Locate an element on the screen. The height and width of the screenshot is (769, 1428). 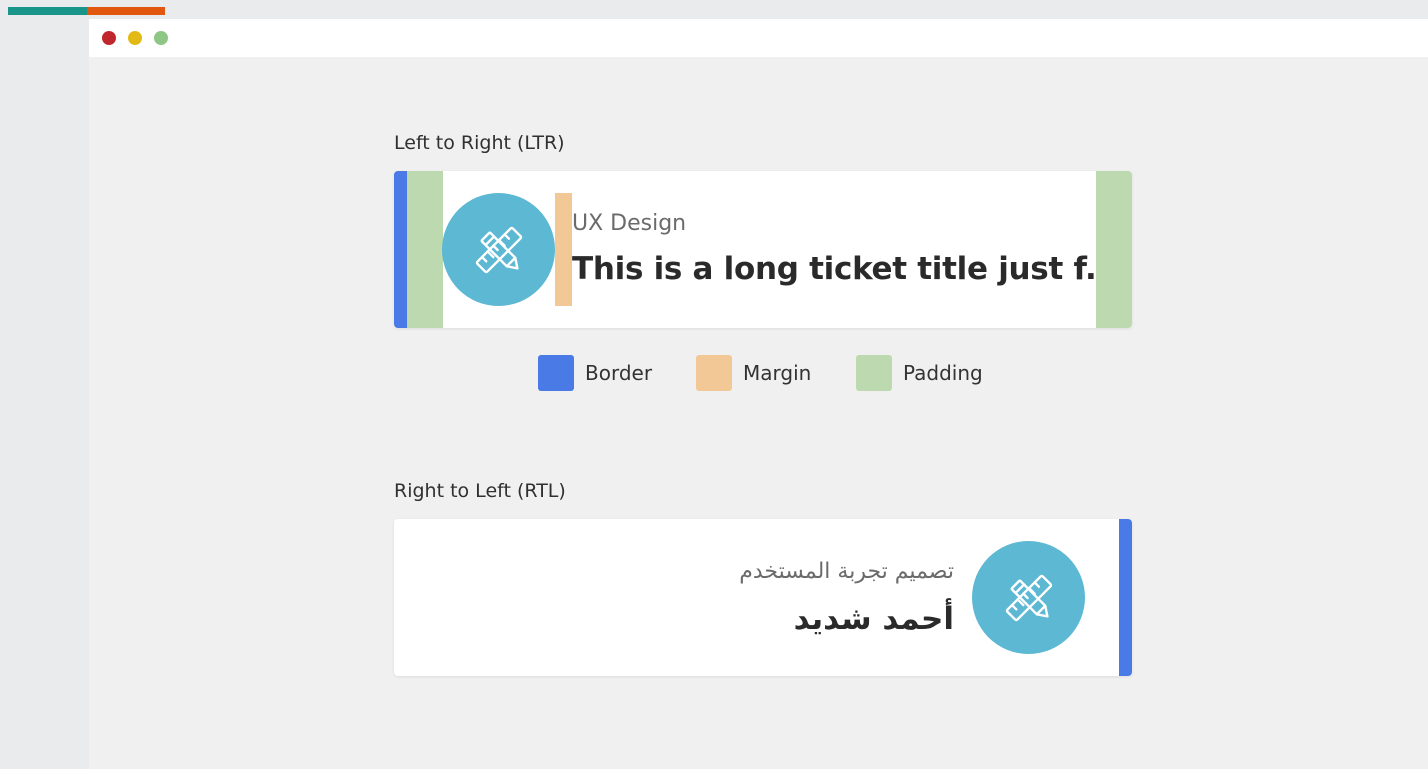
legend-swatch-padding is located at coordinates (874, 373).